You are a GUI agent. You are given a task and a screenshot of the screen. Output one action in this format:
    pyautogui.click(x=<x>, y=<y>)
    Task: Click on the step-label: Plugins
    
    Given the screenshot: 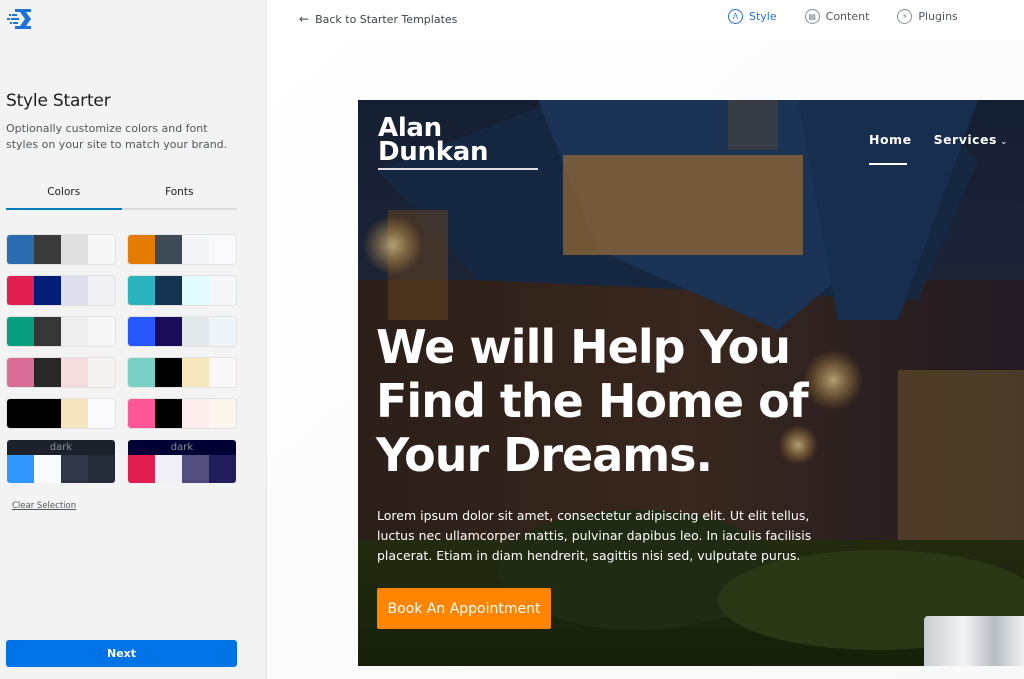 What is the action you would take?
    pyautogui.click(x=938, y=16)
    